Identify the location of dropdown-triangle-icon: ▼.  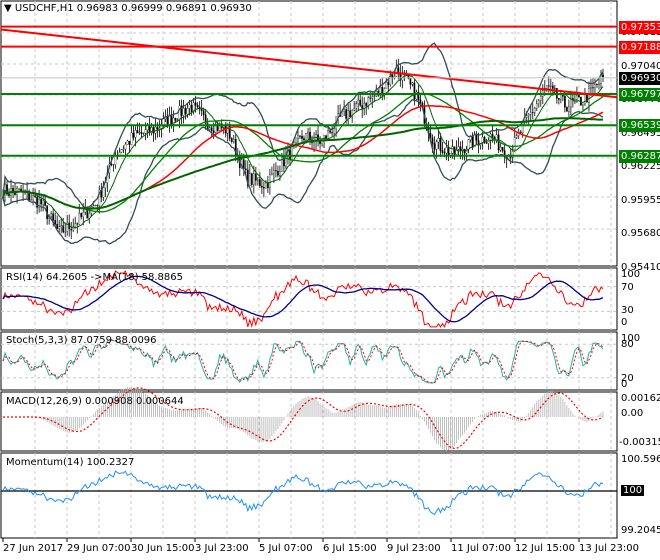
(8, 8).